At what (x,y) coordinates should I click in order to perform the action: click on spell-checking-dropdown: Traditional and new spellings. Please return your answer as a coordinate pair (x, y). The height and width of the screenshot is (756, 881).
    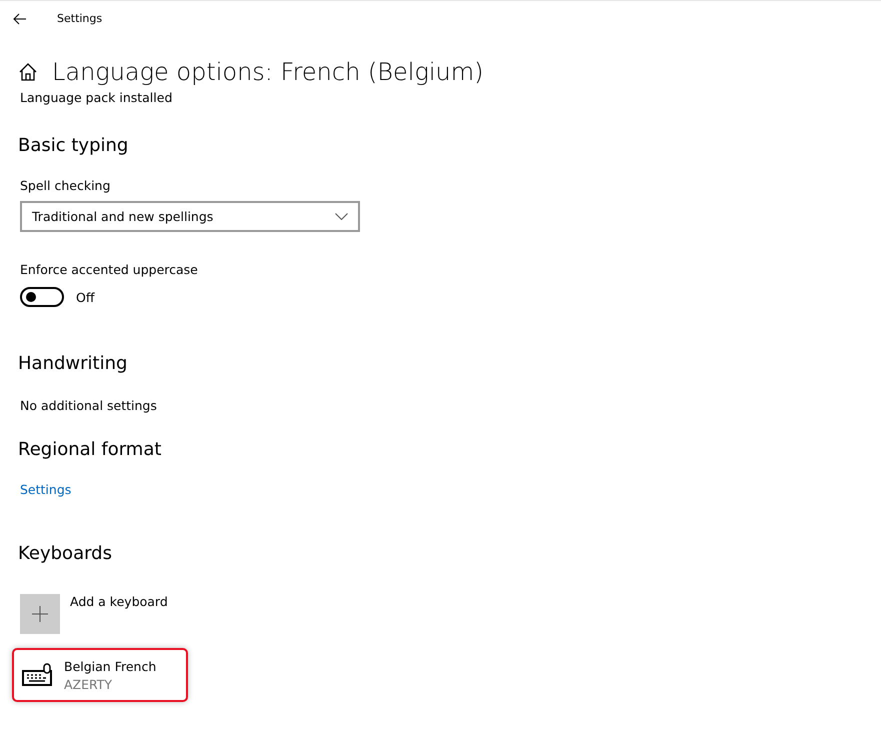
    Looking at the image, I should click on (190, 216).